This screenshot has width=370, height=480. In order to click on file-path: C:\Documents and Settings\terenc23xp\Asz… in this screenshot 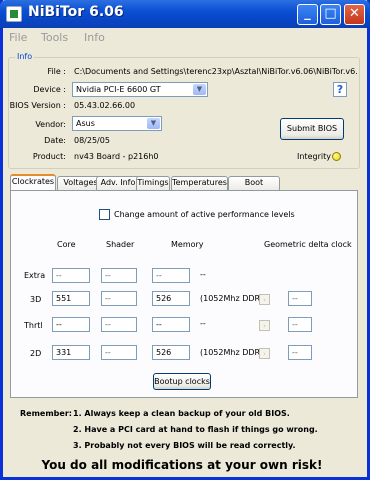, I will do `click(216, 71)`.